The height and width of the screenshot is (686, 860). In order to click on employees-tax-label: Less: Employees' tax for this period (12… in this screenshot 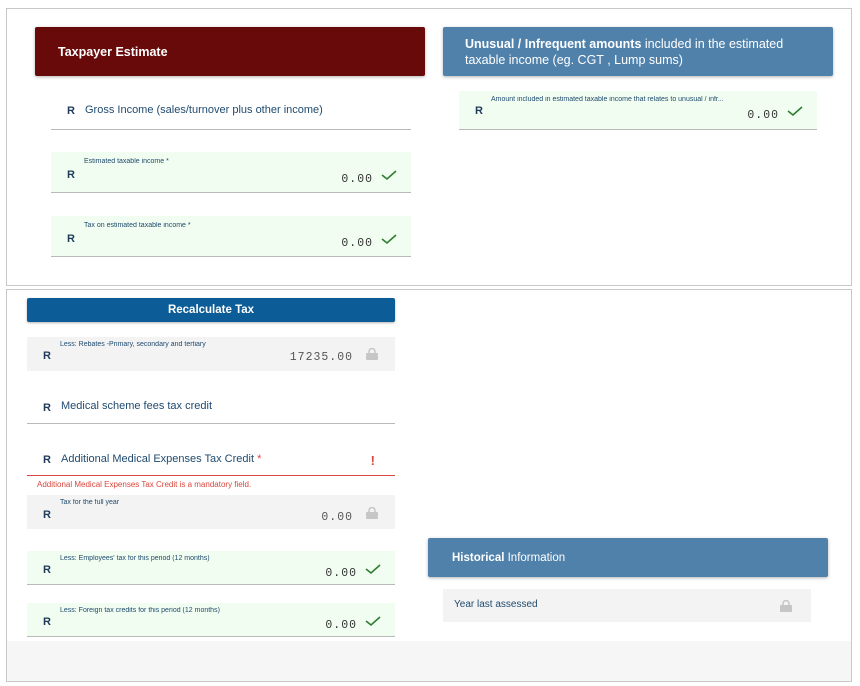, I will do `click(135, 558)`.